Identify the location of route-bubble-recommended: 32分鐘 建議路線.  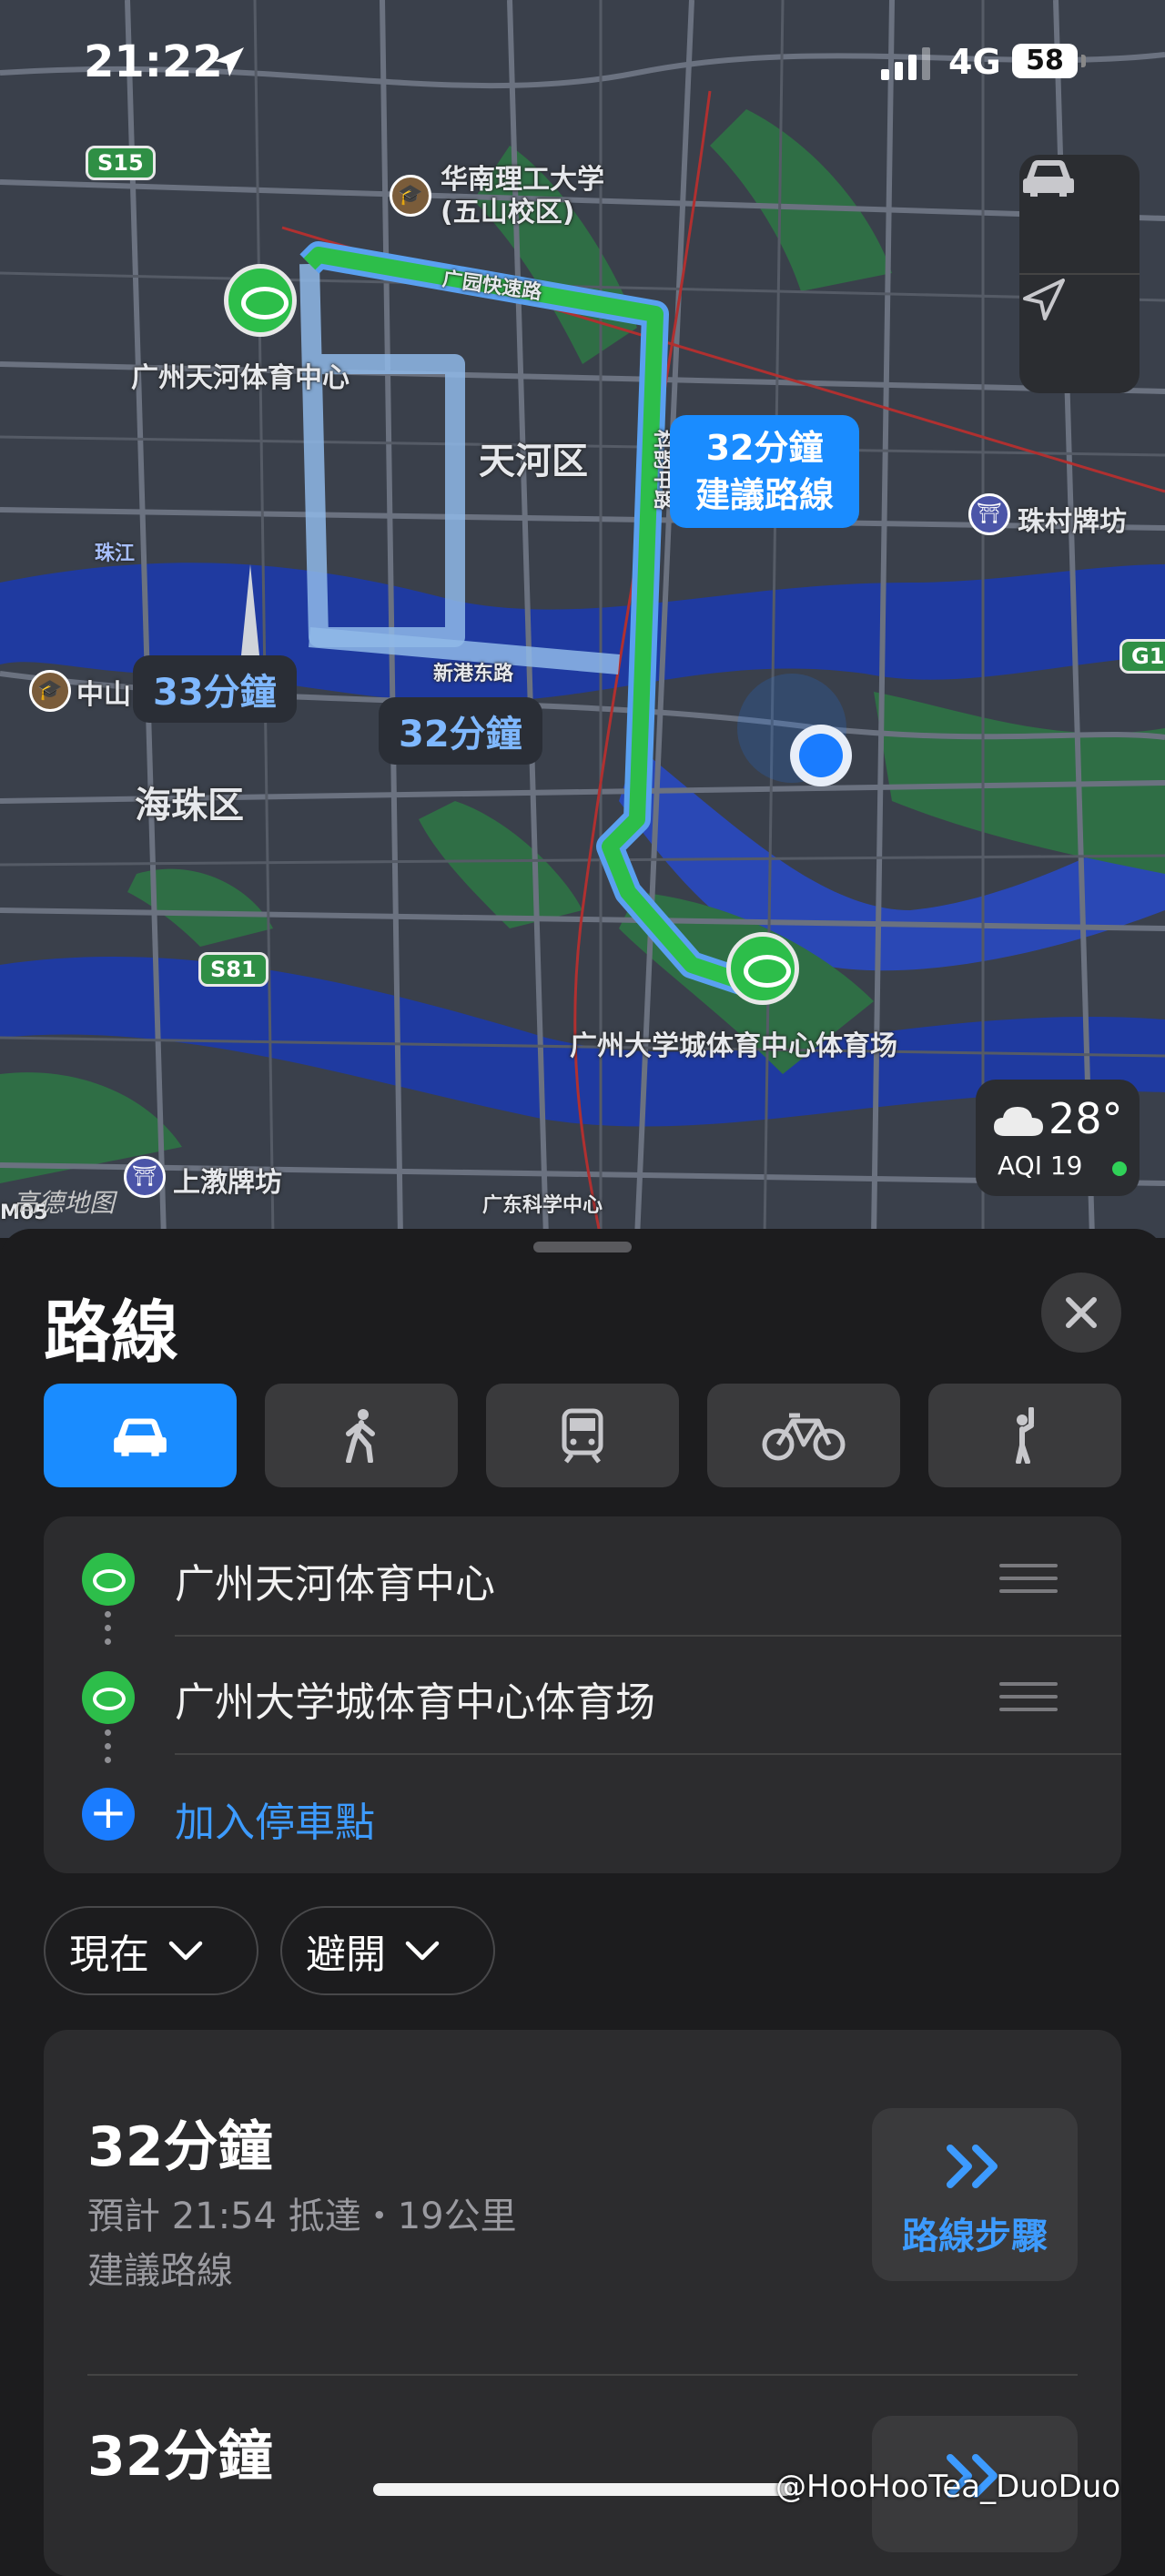
(765, 471).